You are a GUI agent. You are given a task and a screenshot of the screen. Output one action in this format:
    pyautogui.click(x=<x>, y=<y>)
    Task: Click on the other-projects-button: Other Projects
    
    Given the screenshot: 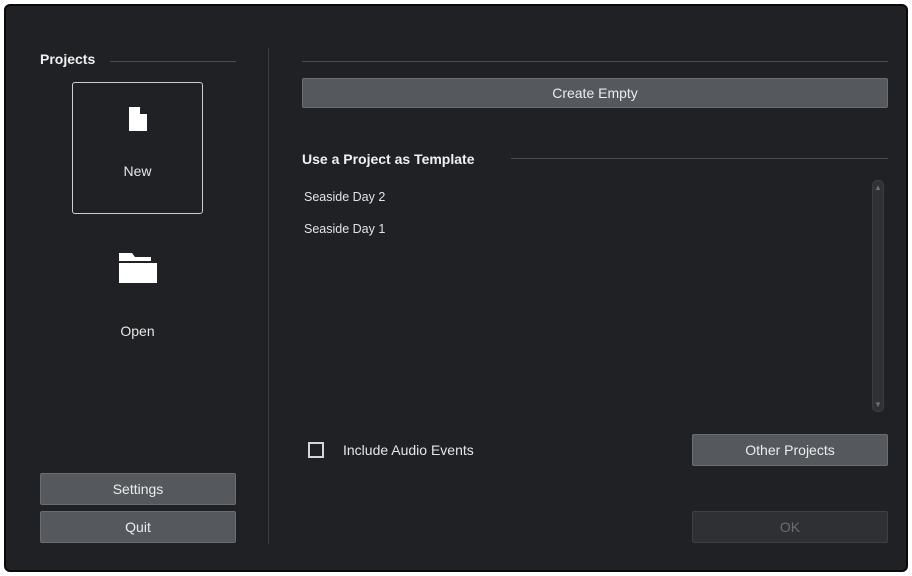 What is the action you would take?
    pyautogui.click(x=790, y=450)
    